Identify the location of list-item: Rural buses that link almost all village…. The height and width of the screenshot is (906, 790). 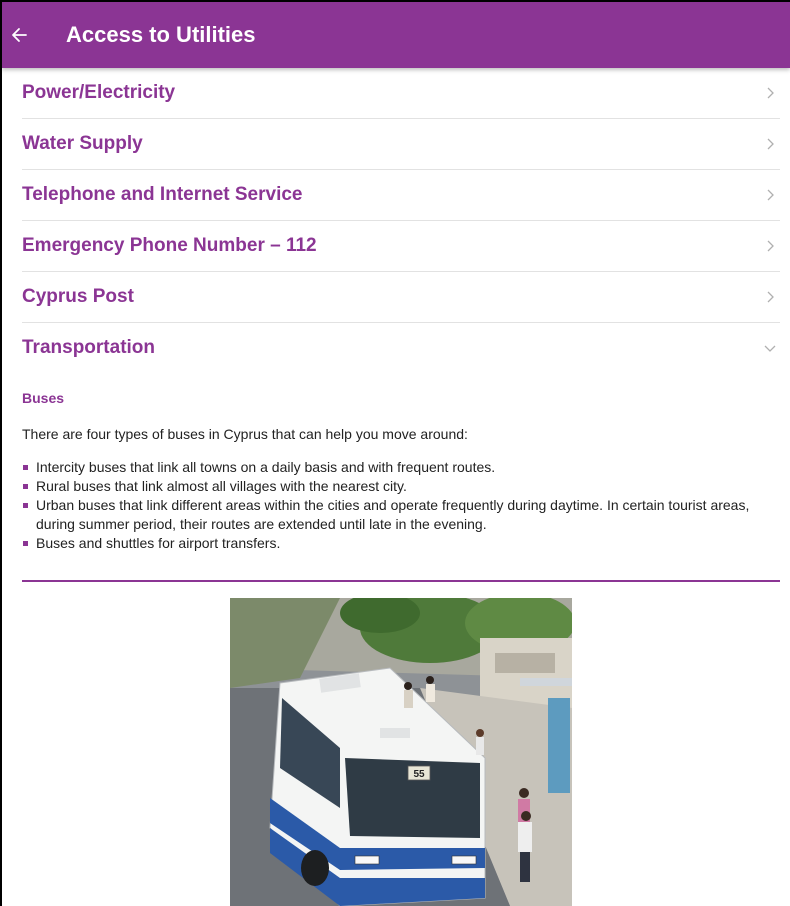
(401, 486).